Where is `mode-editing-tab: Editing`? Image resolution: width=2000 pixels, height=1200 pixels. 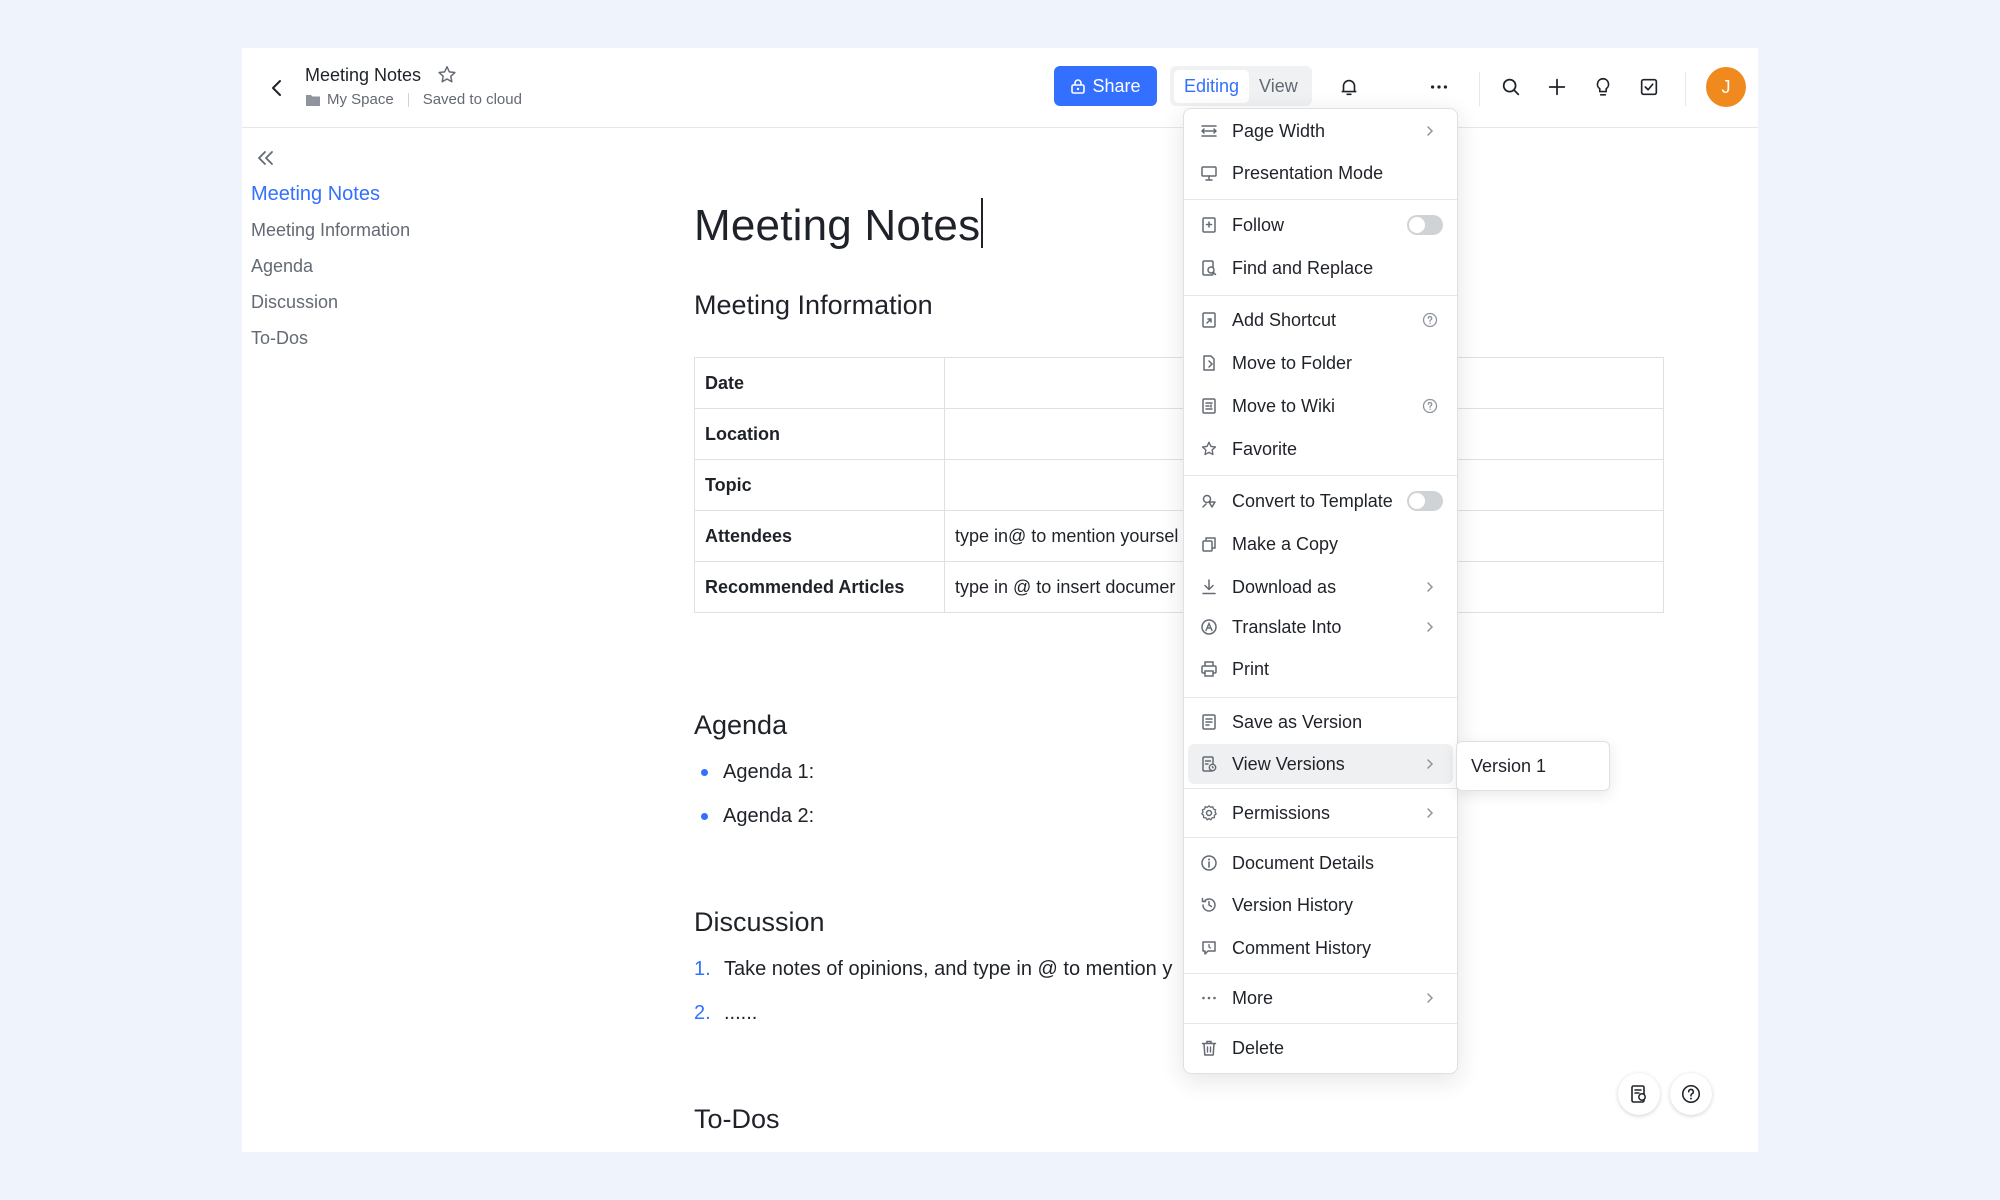 mode-editing-tab: Editing is located at coordinates (1212, 86).